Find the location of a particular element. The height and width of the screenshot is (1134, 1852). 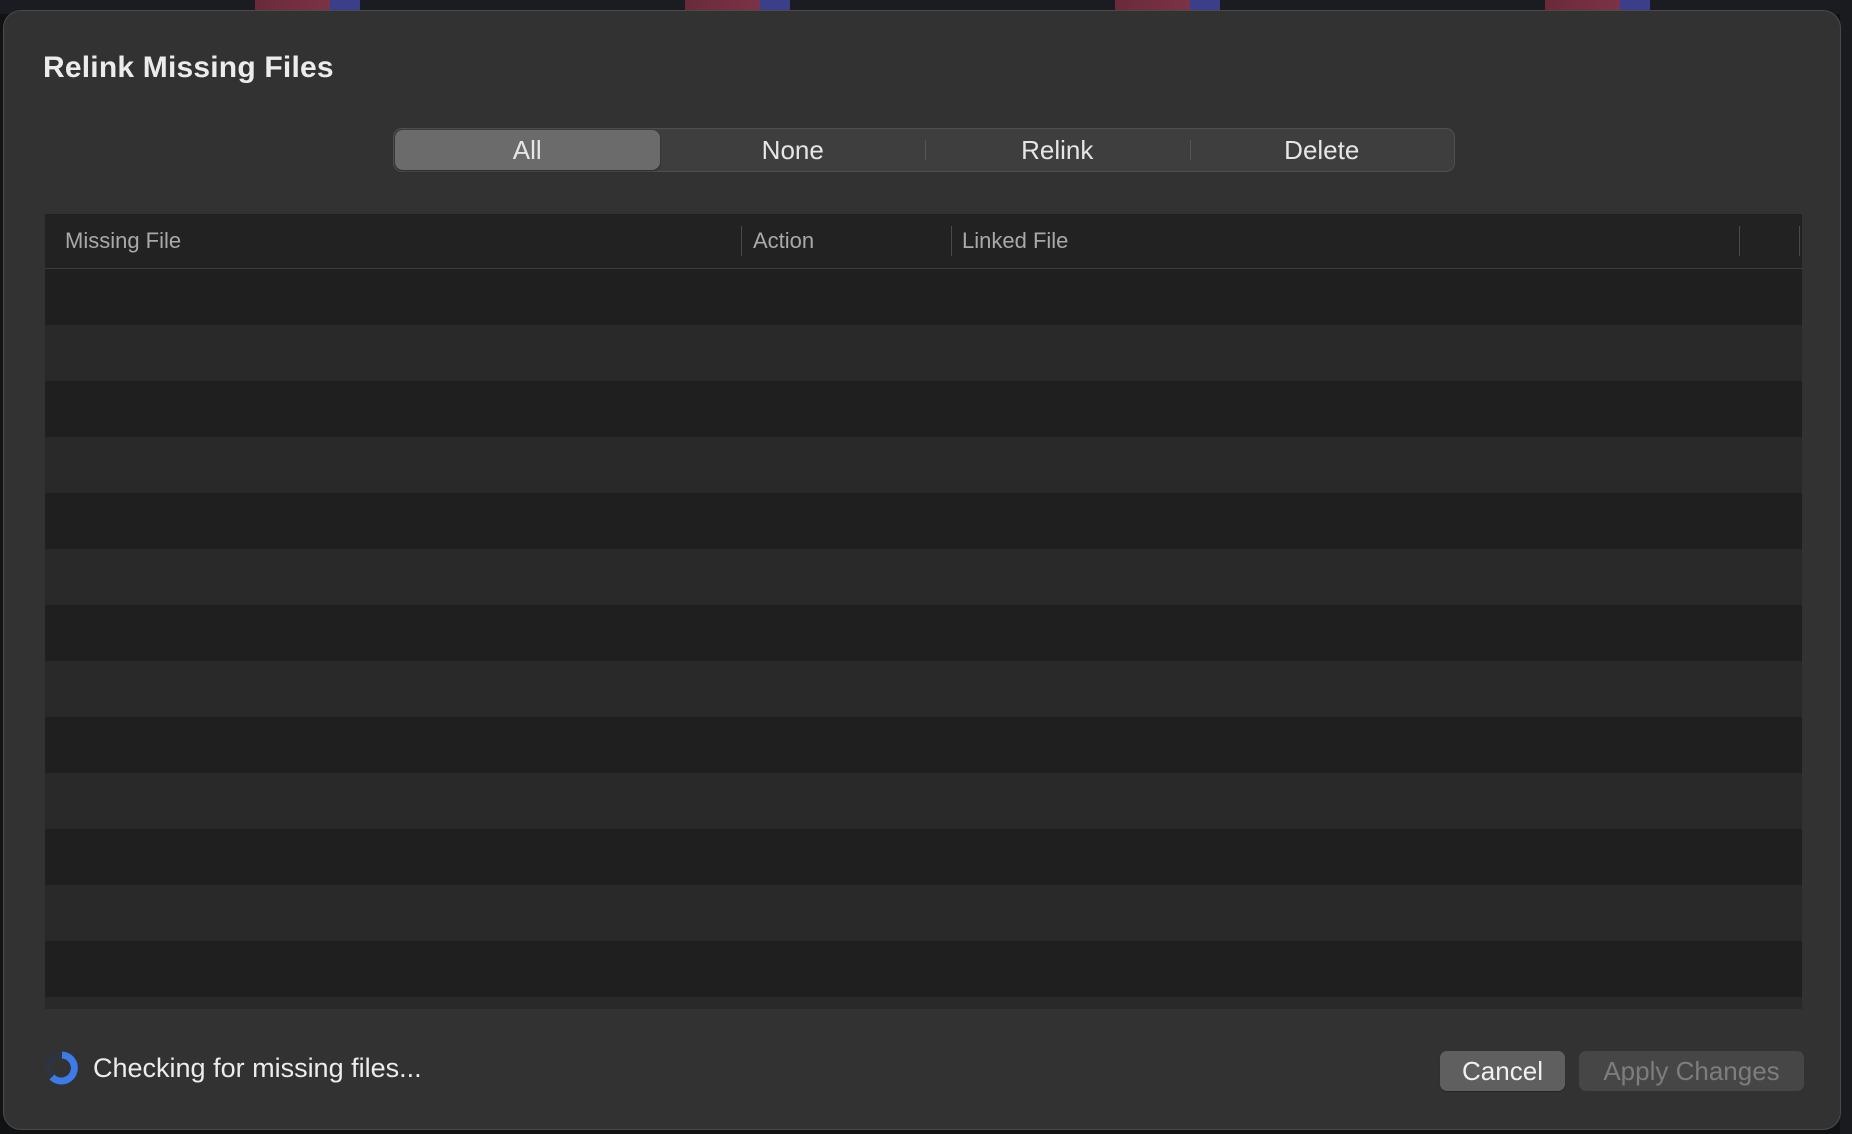

dialog-title: Relink Missing Files is located at coordinates (188, 67).